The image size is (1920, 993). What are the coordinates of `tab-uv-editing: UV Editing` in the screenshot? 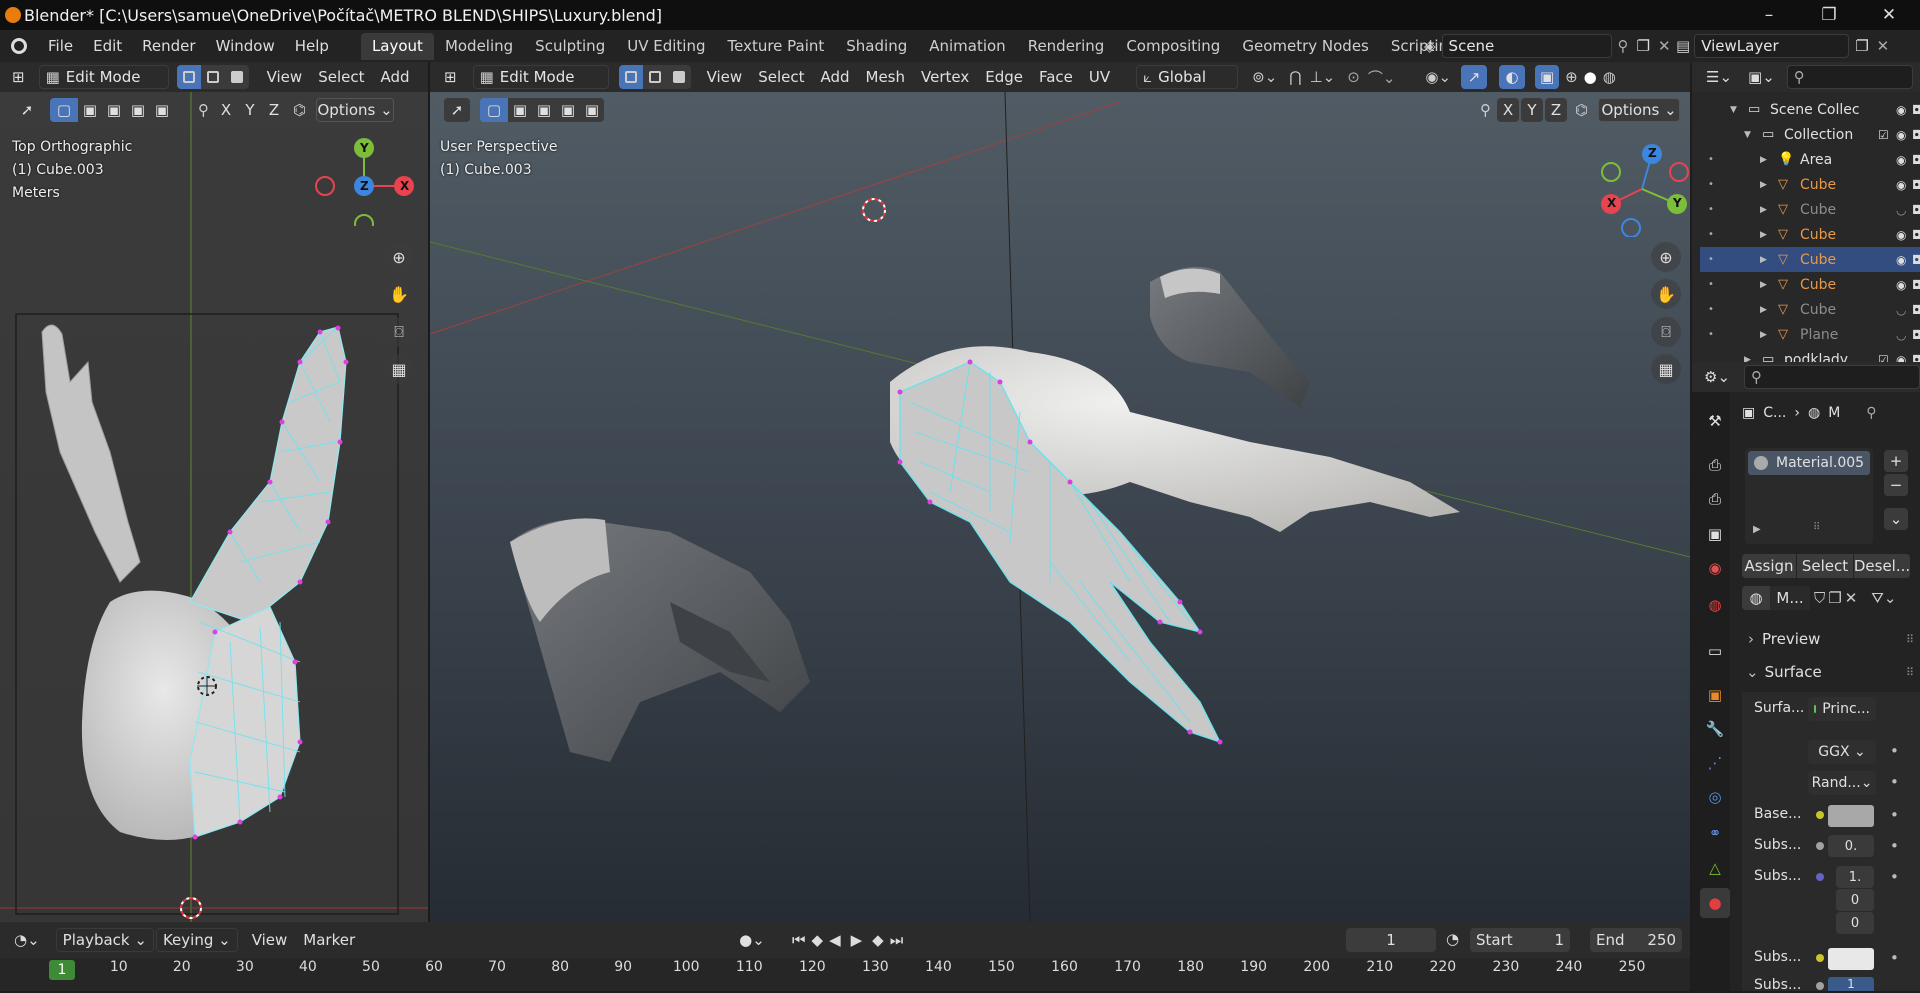 It's located at (666, 46).